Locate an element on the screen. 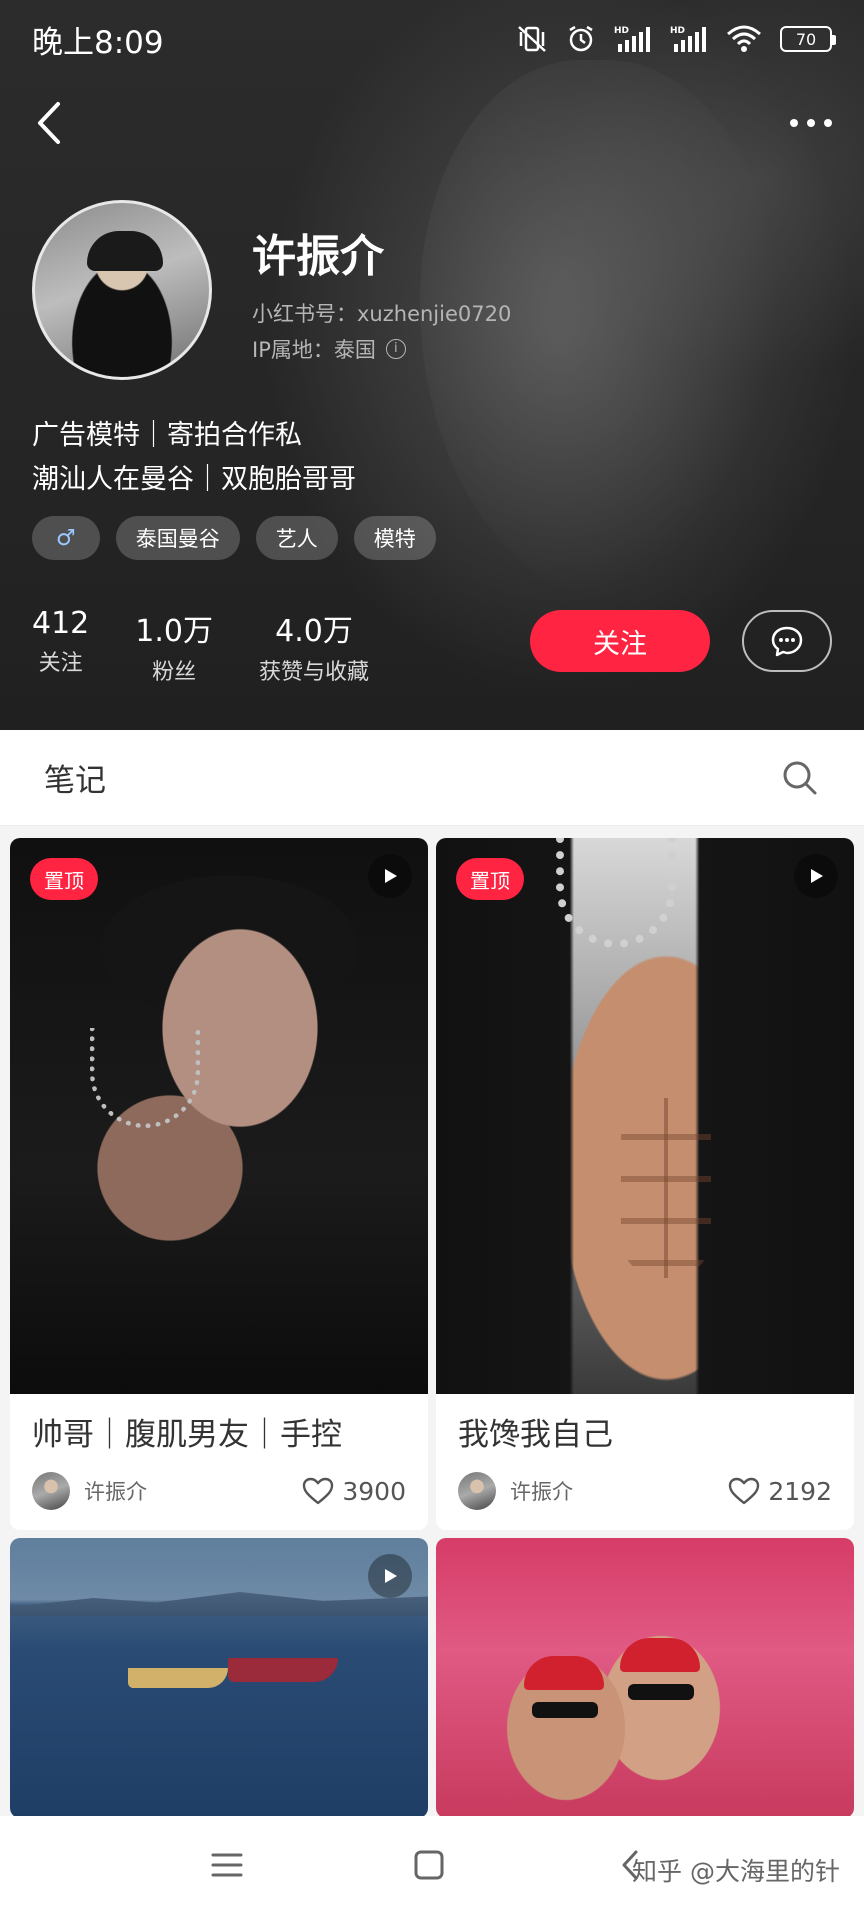 The image size is (864, 1920). bio-line: 广告模特｜寄拍合作私 is located at coordinates (167, 435).